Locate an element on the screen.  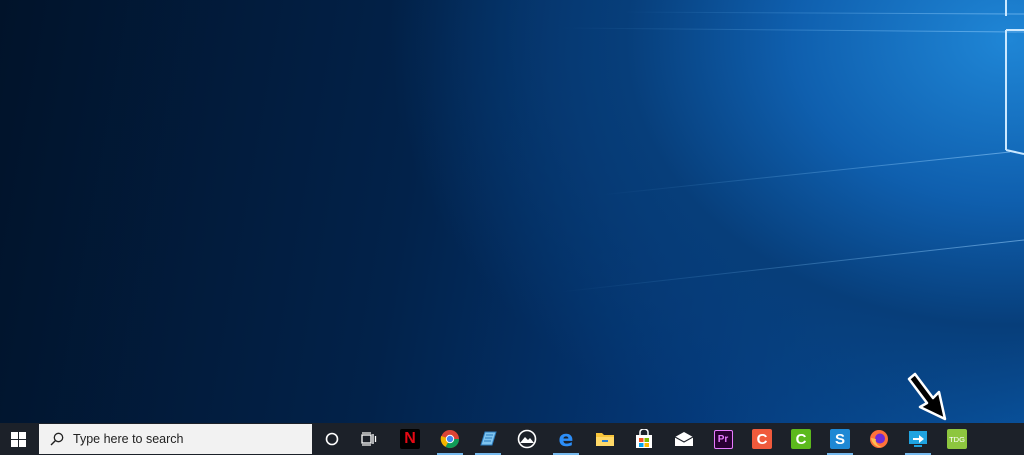
store-icon is located at coordinates (644, 438).